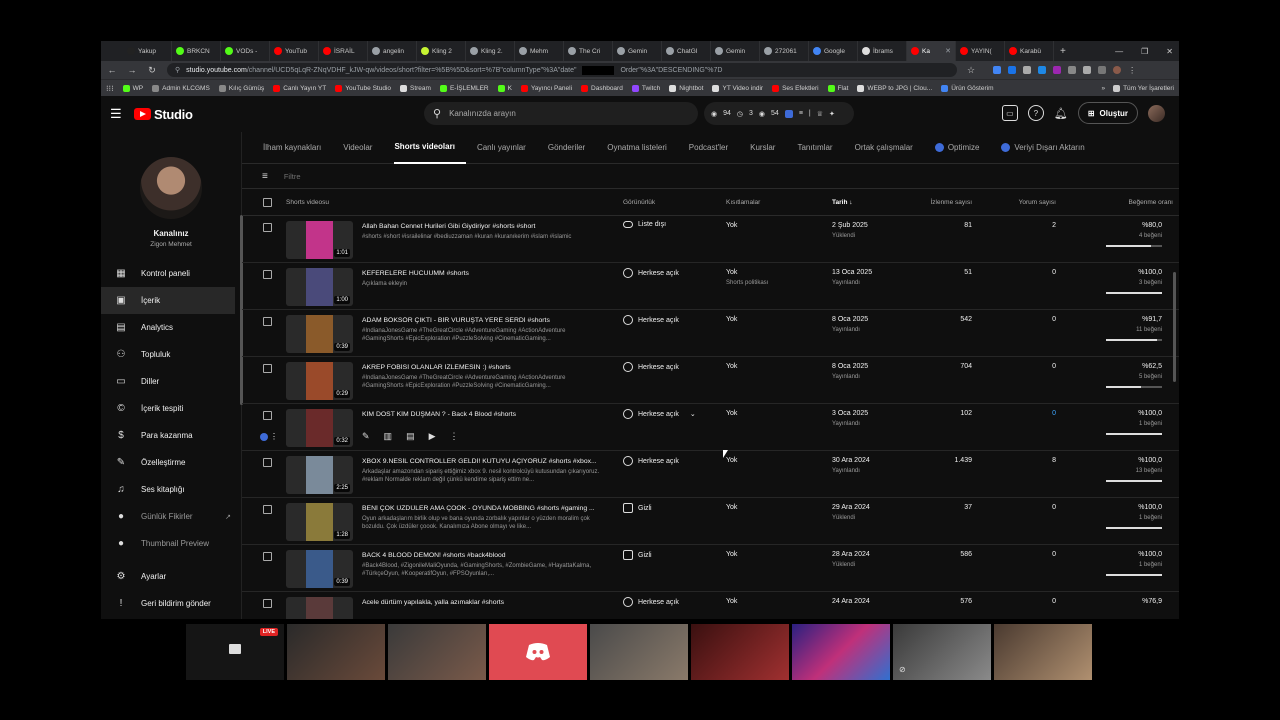  Describe the element at coordinates (1174, 327) in the screenshot. I see `table-scrollbar` at that location.